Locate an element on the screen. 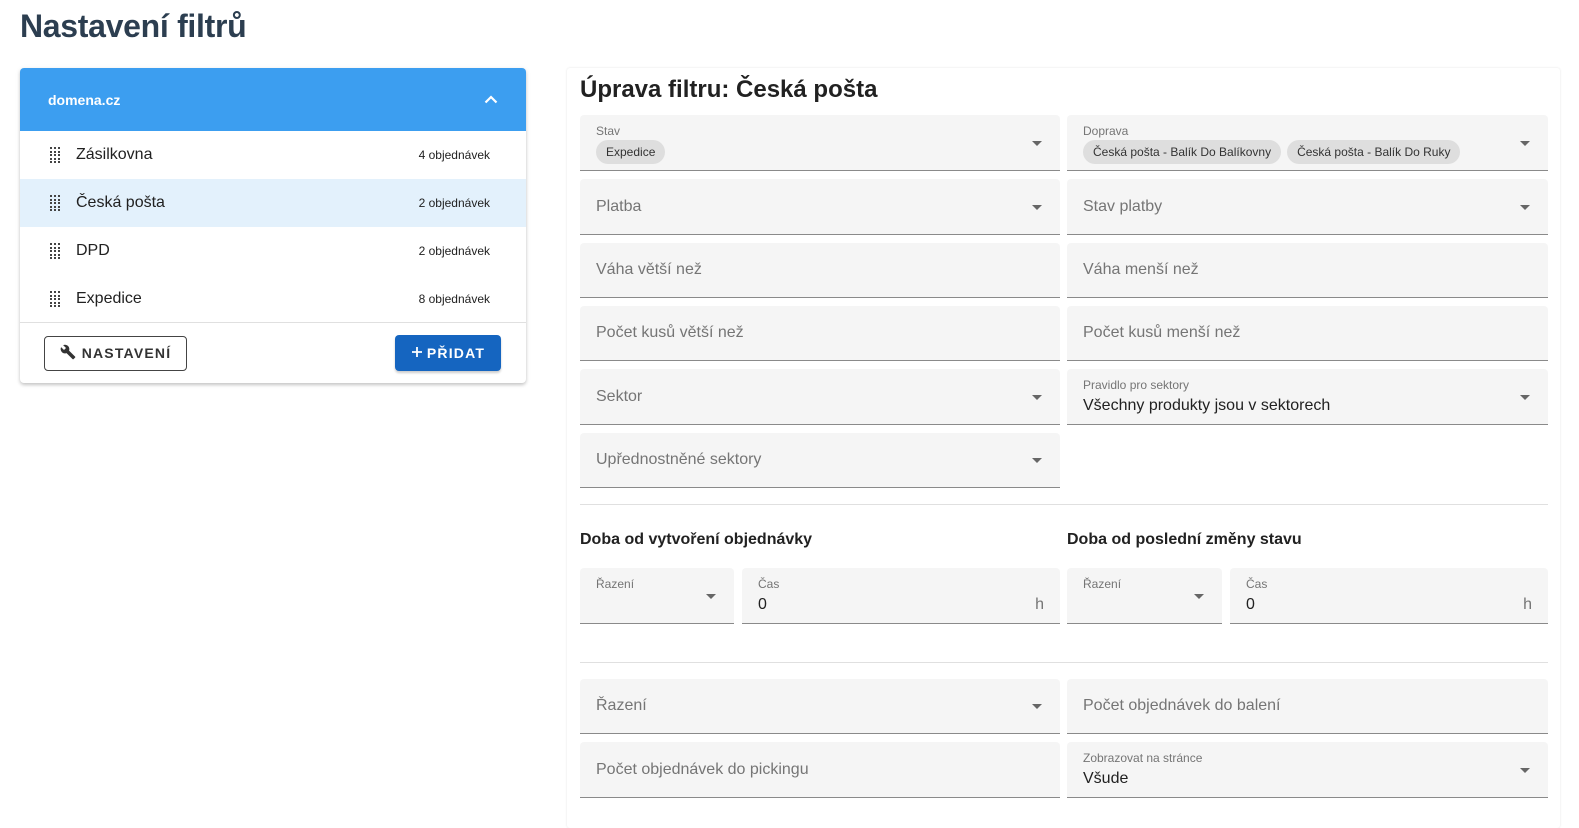 The width and height of the screenshot is (1579, 828). settings-button: NASTAVENÍ is located at coordinates (115, 353).